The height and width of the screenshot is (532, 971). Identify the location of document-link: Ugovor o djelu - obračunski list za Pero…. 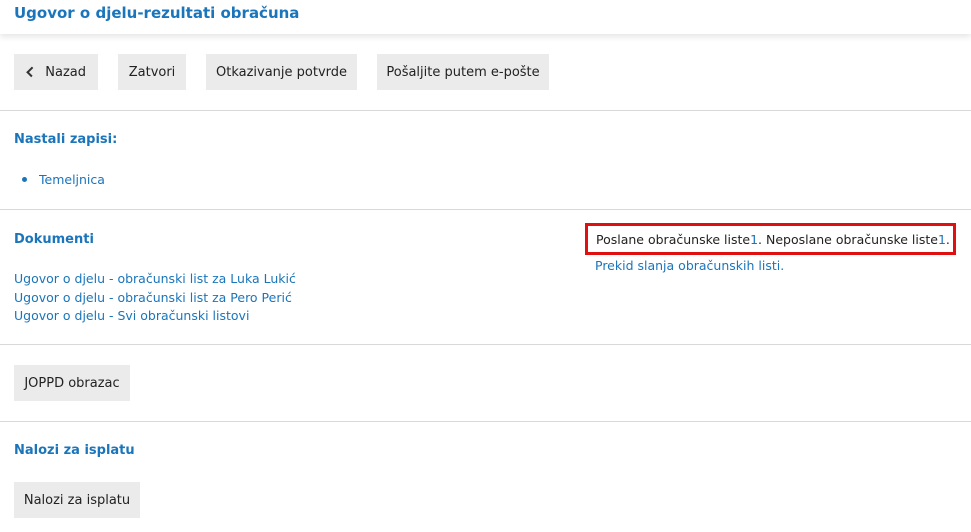
(155, 298).